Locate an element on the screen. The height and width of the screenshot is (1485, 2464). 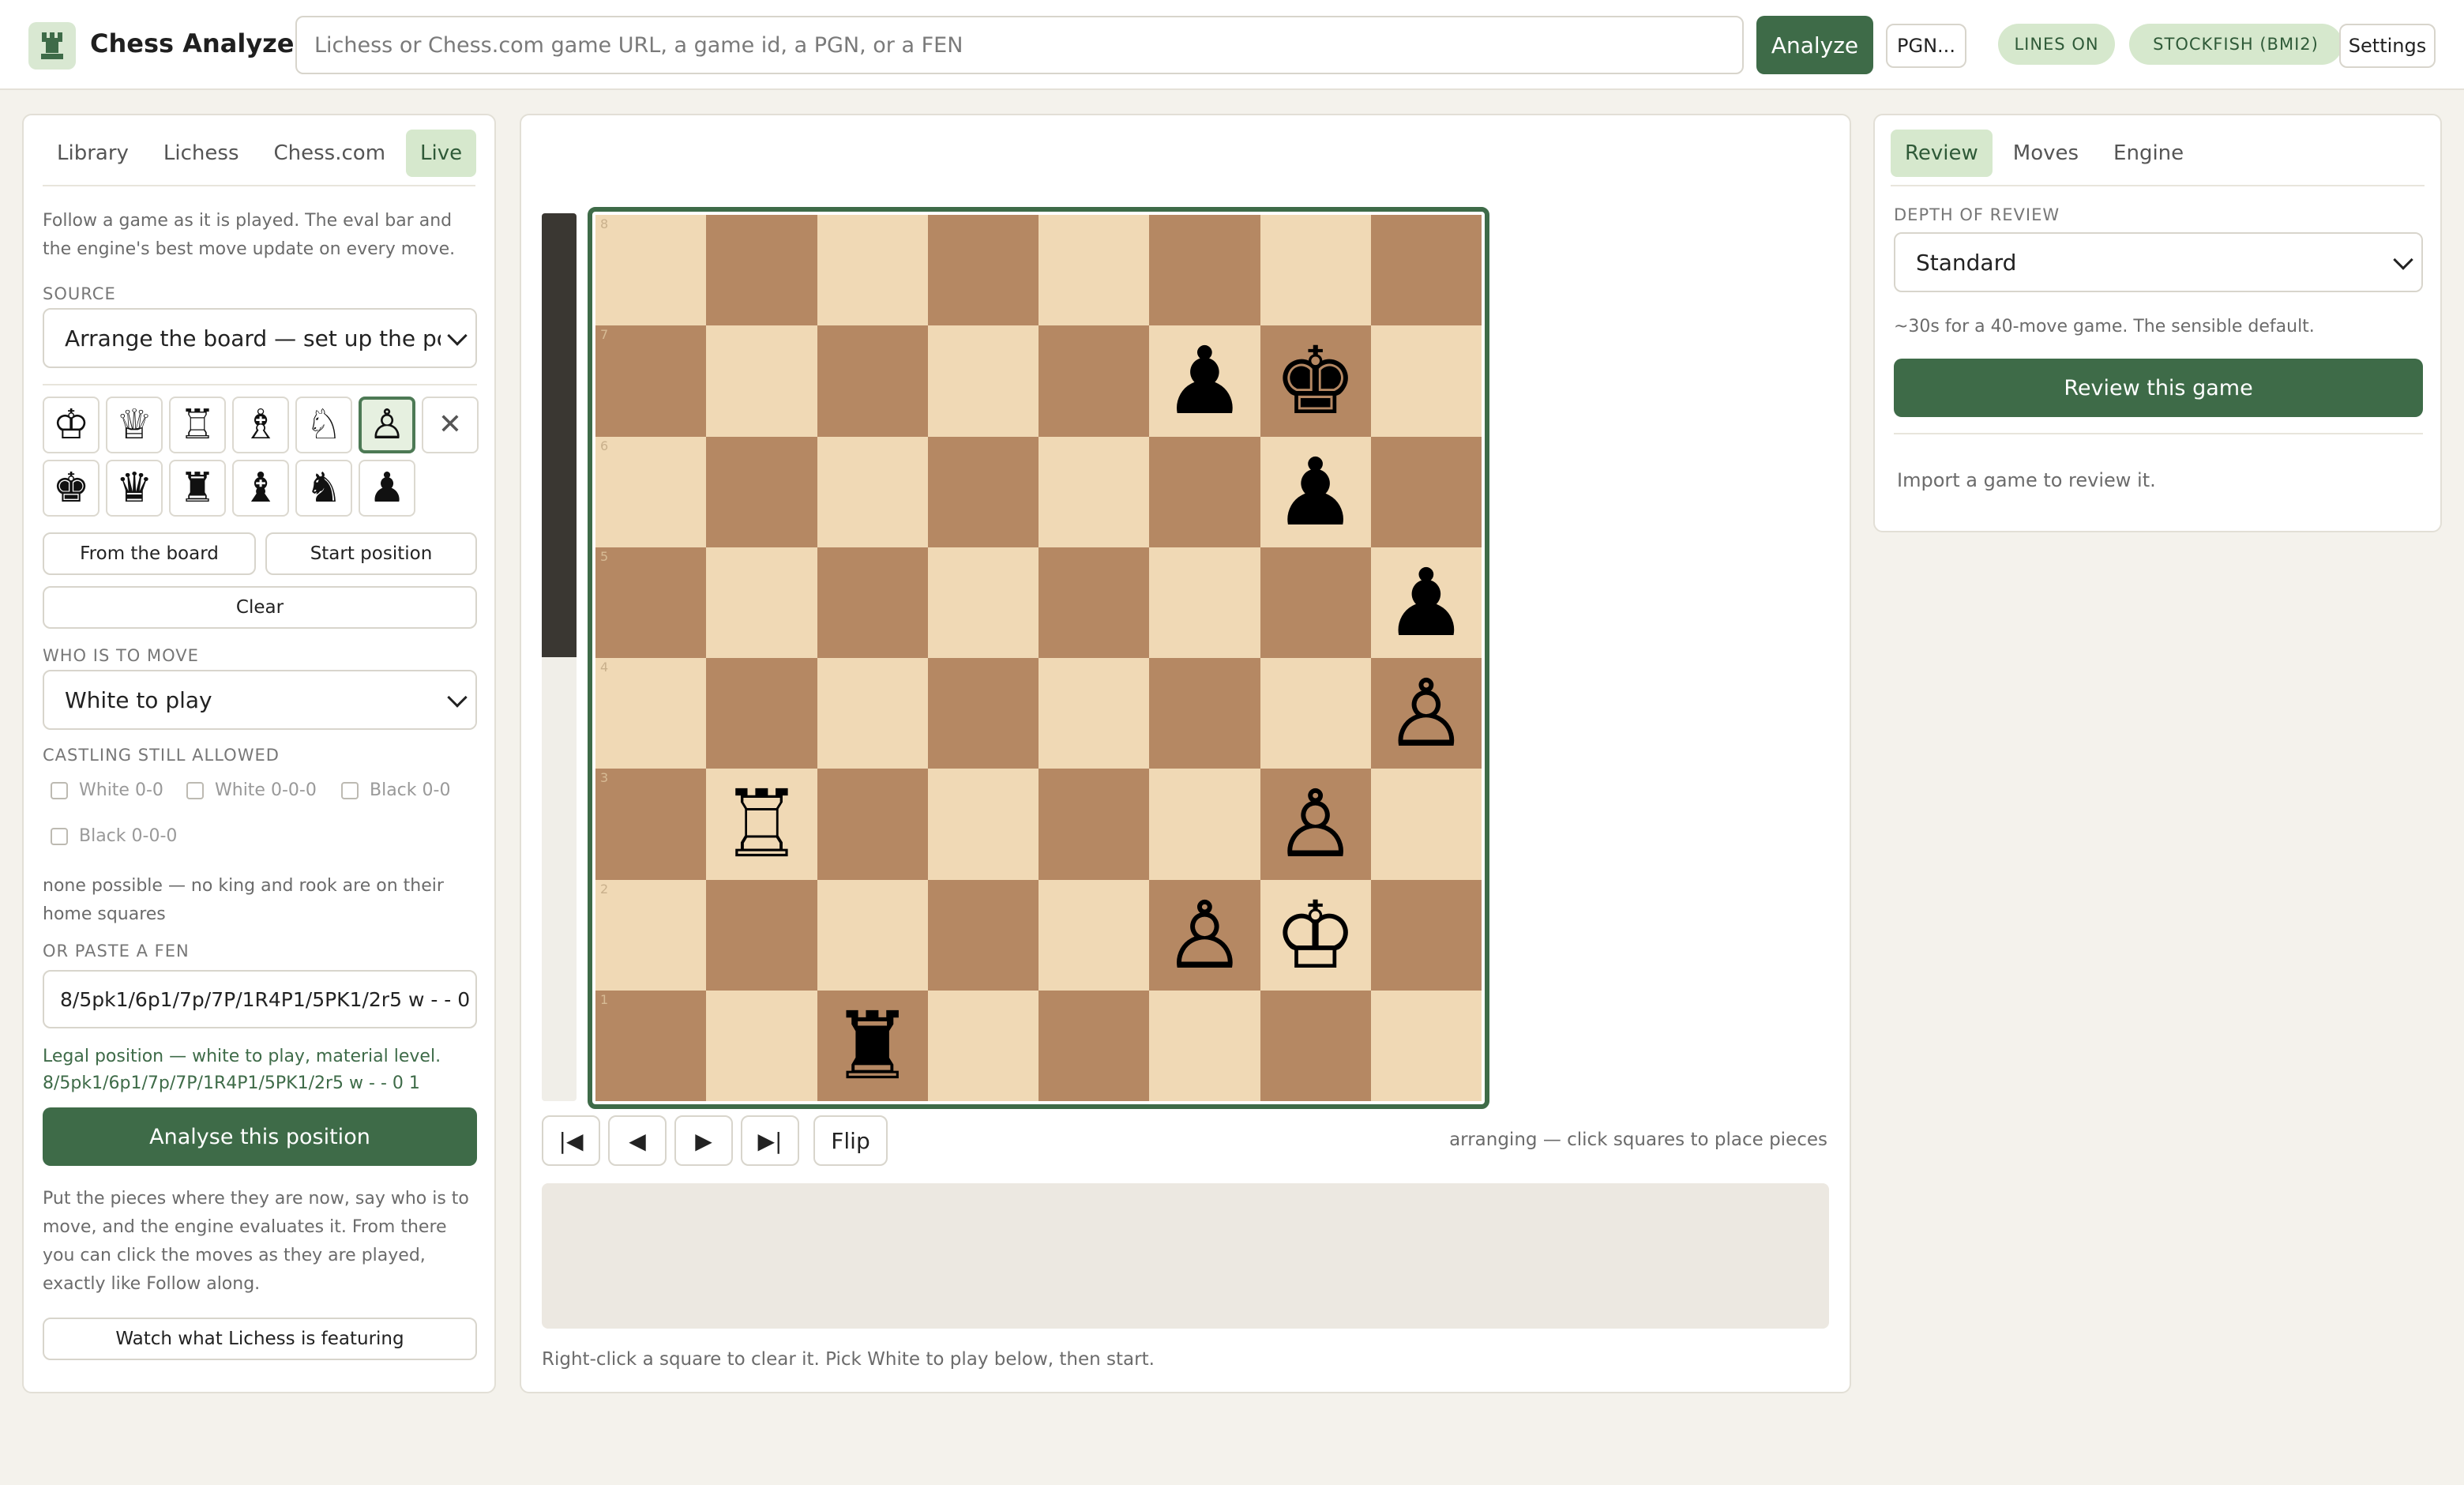
castling-white-queenside: White 0-0-0 is located at coordinates (251, 790).